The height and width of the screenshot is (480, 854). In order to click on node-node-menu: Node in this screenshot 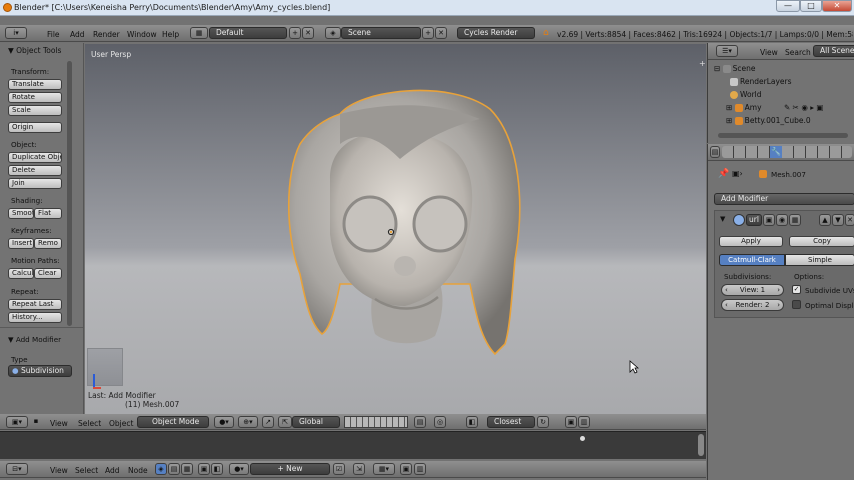, I will do `click(138, 470)`.